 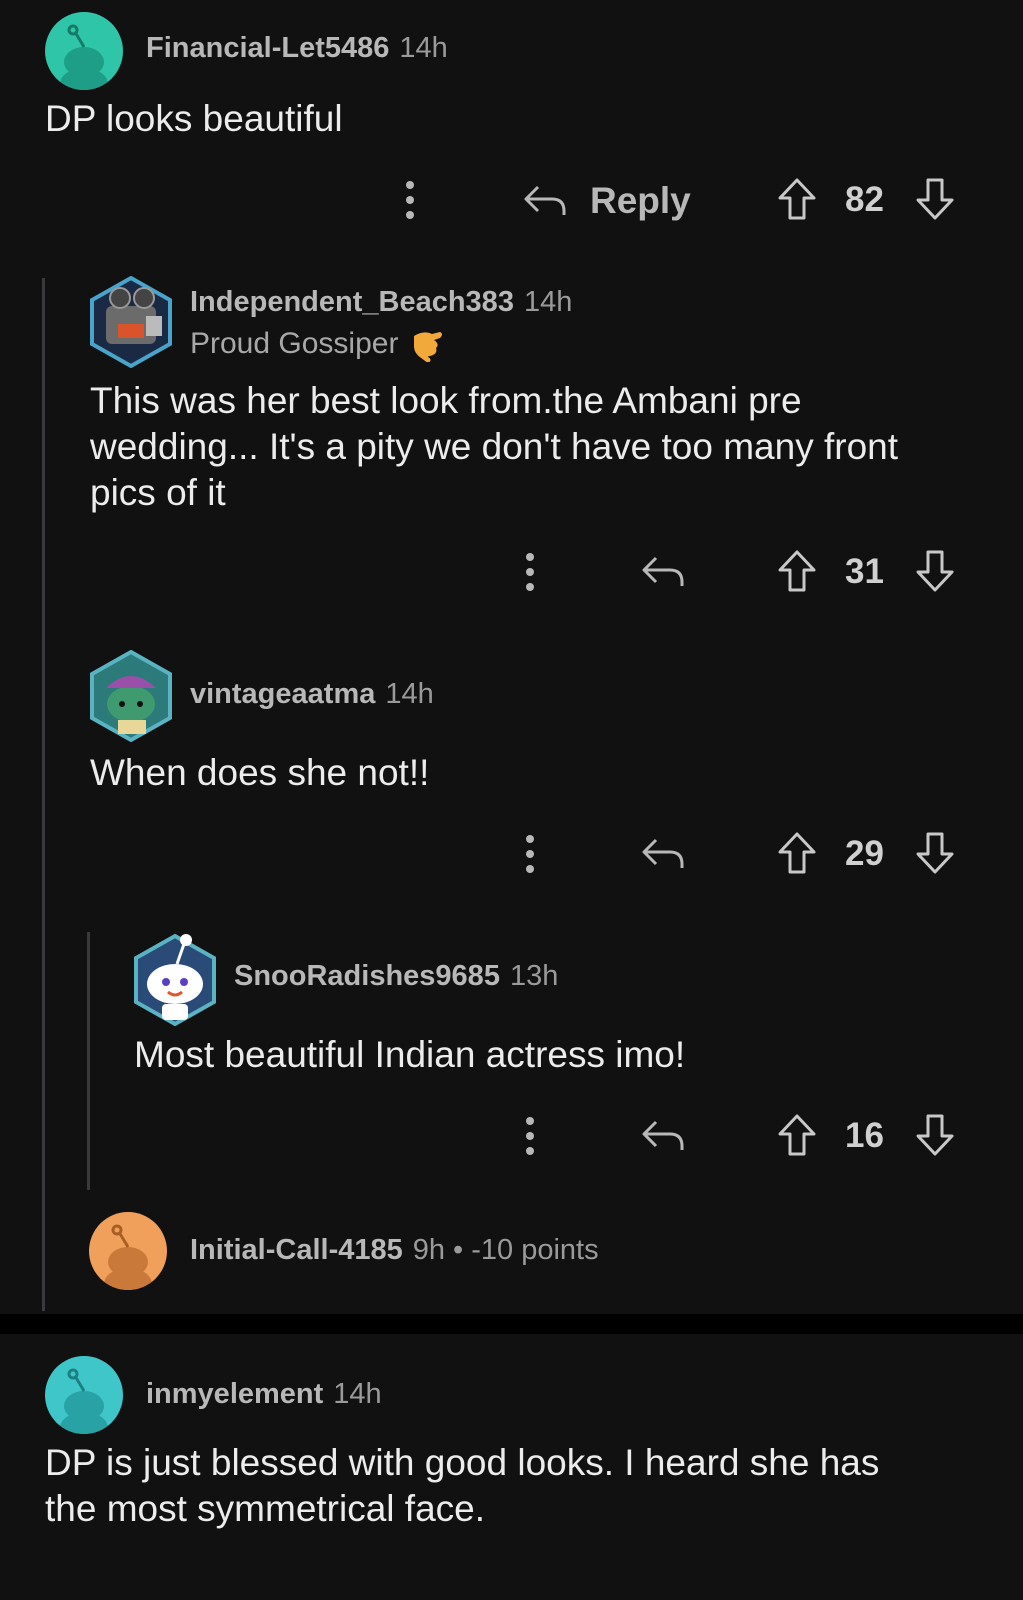 I want to click on username: Financial-Let5486, so click(x=267, y=48).